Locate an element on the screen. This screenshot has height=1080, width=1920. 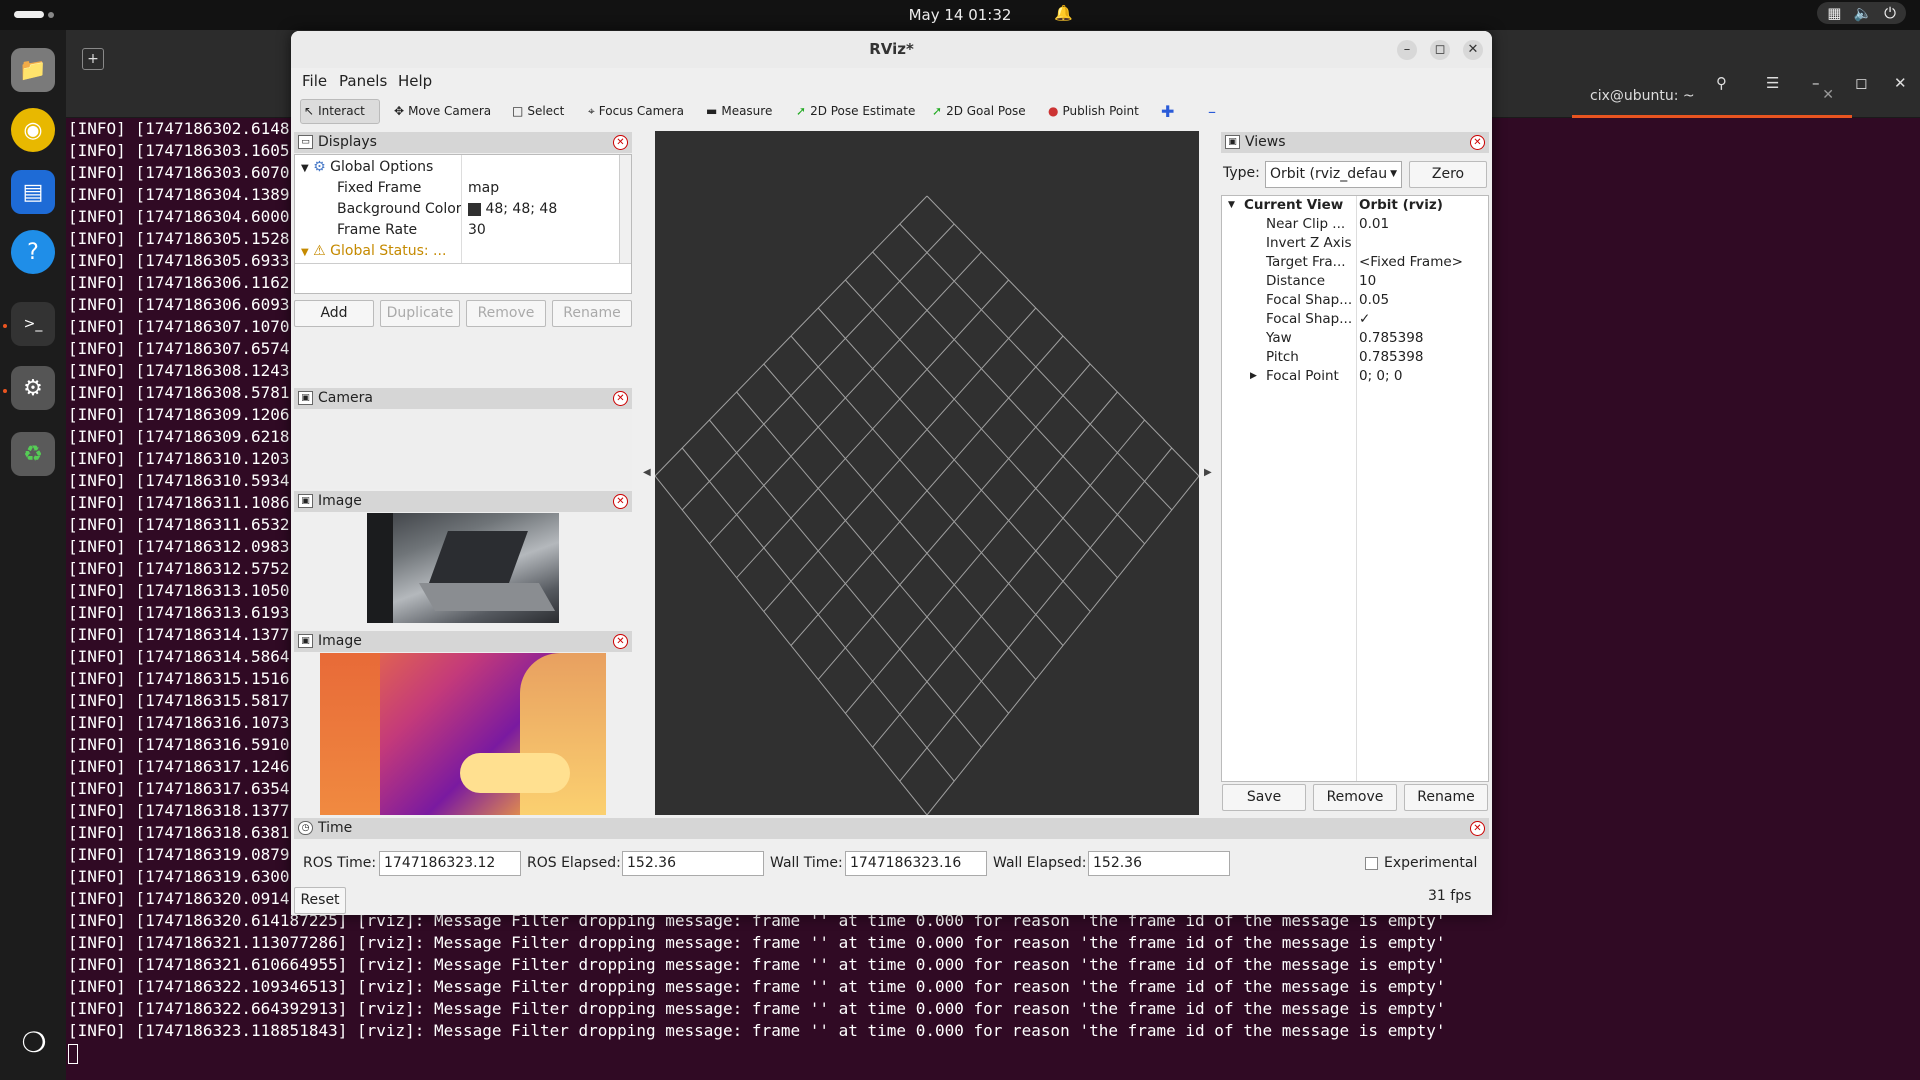
fixed-frame-value: map is located at coordinates (483, 188).